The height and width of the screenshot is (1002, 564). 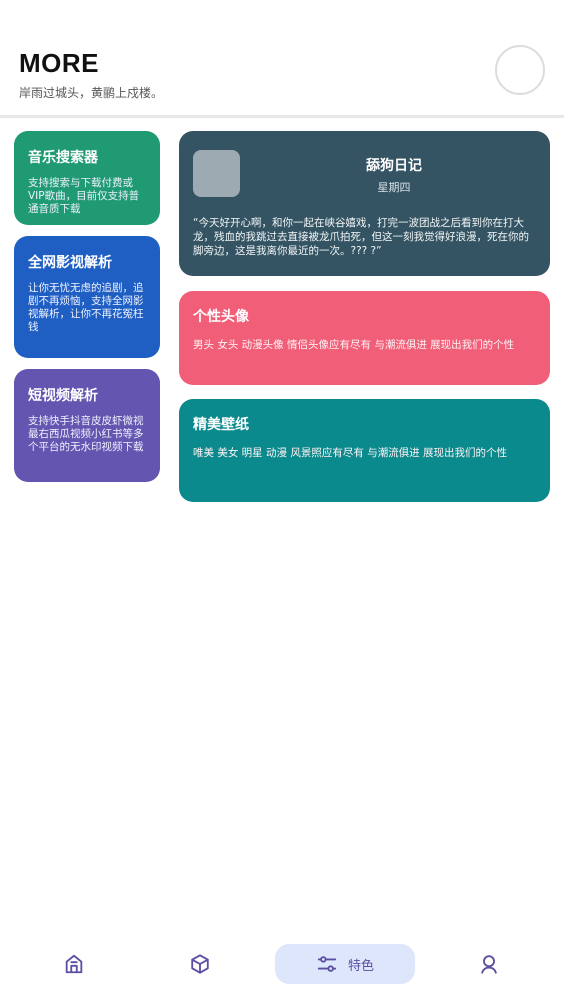 I want to click on wallpaper-card: 精美壁纸 唯美 美女 明星 动漫 风景照应有尽有 与潮流俱进 展现出我们的个性, so click(x=364, y=450).